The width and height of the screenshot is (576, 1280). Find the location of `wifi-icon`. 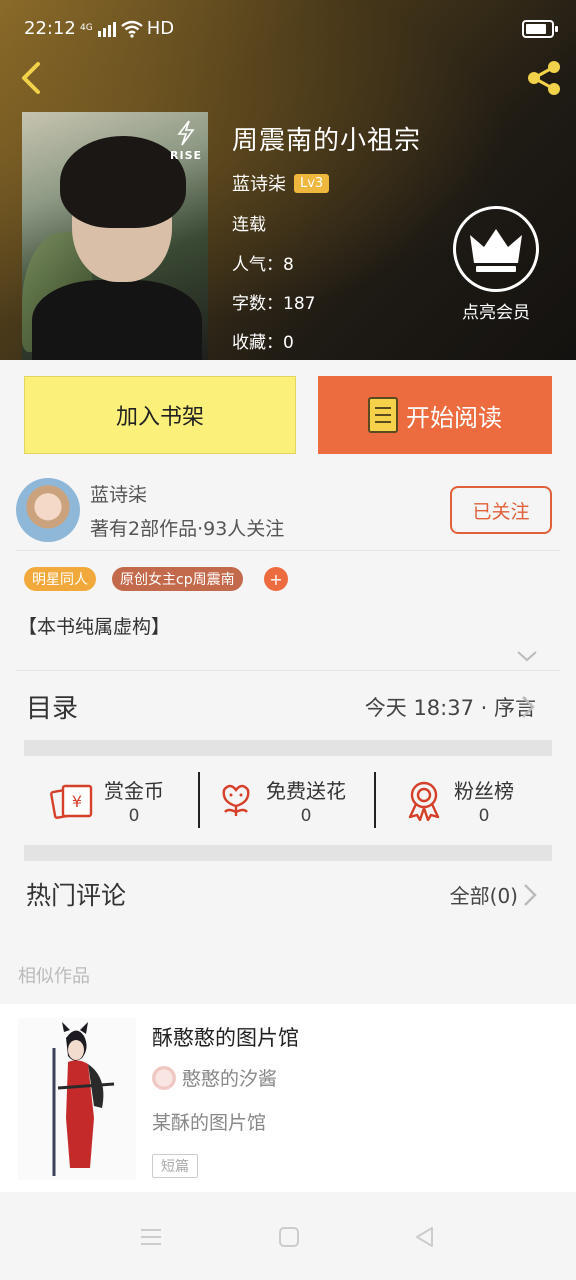

wifi-icon is located at coordinates (131, 29).